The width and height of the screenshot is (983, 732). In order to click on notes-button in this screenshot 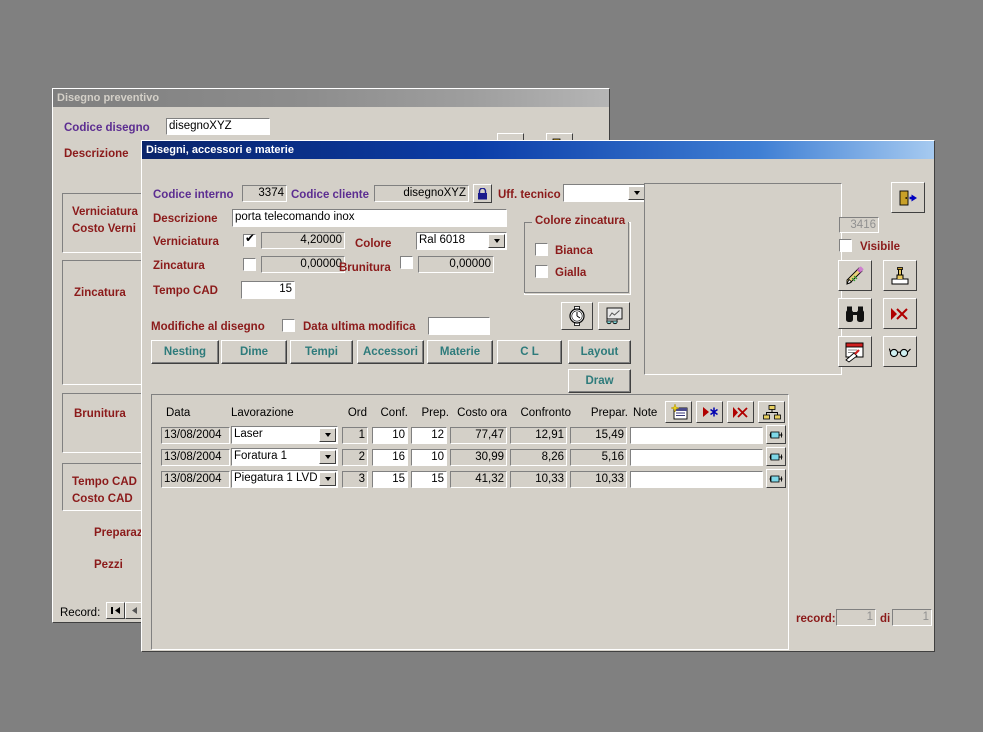, I will do `click(855, 351)`.